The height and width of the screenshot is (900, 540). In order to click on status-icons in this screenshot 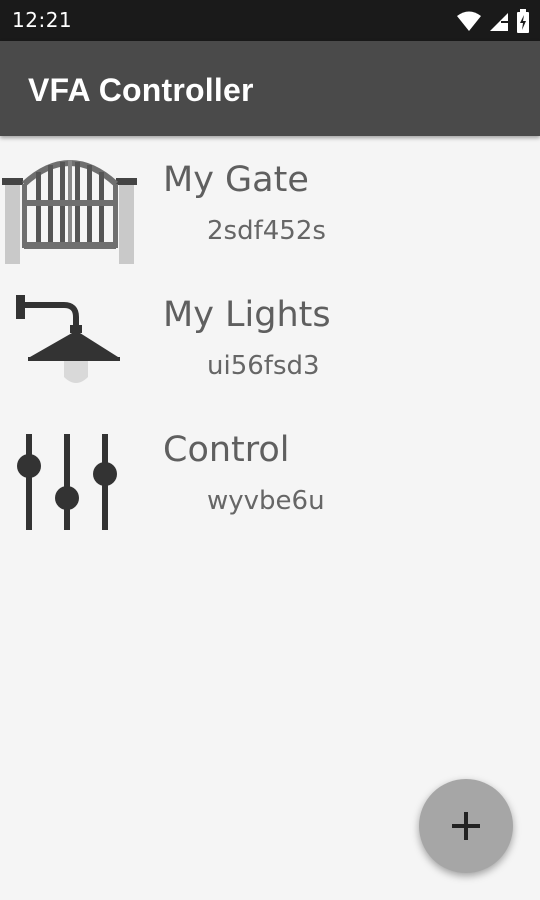, I will do `click(493, 21)`.